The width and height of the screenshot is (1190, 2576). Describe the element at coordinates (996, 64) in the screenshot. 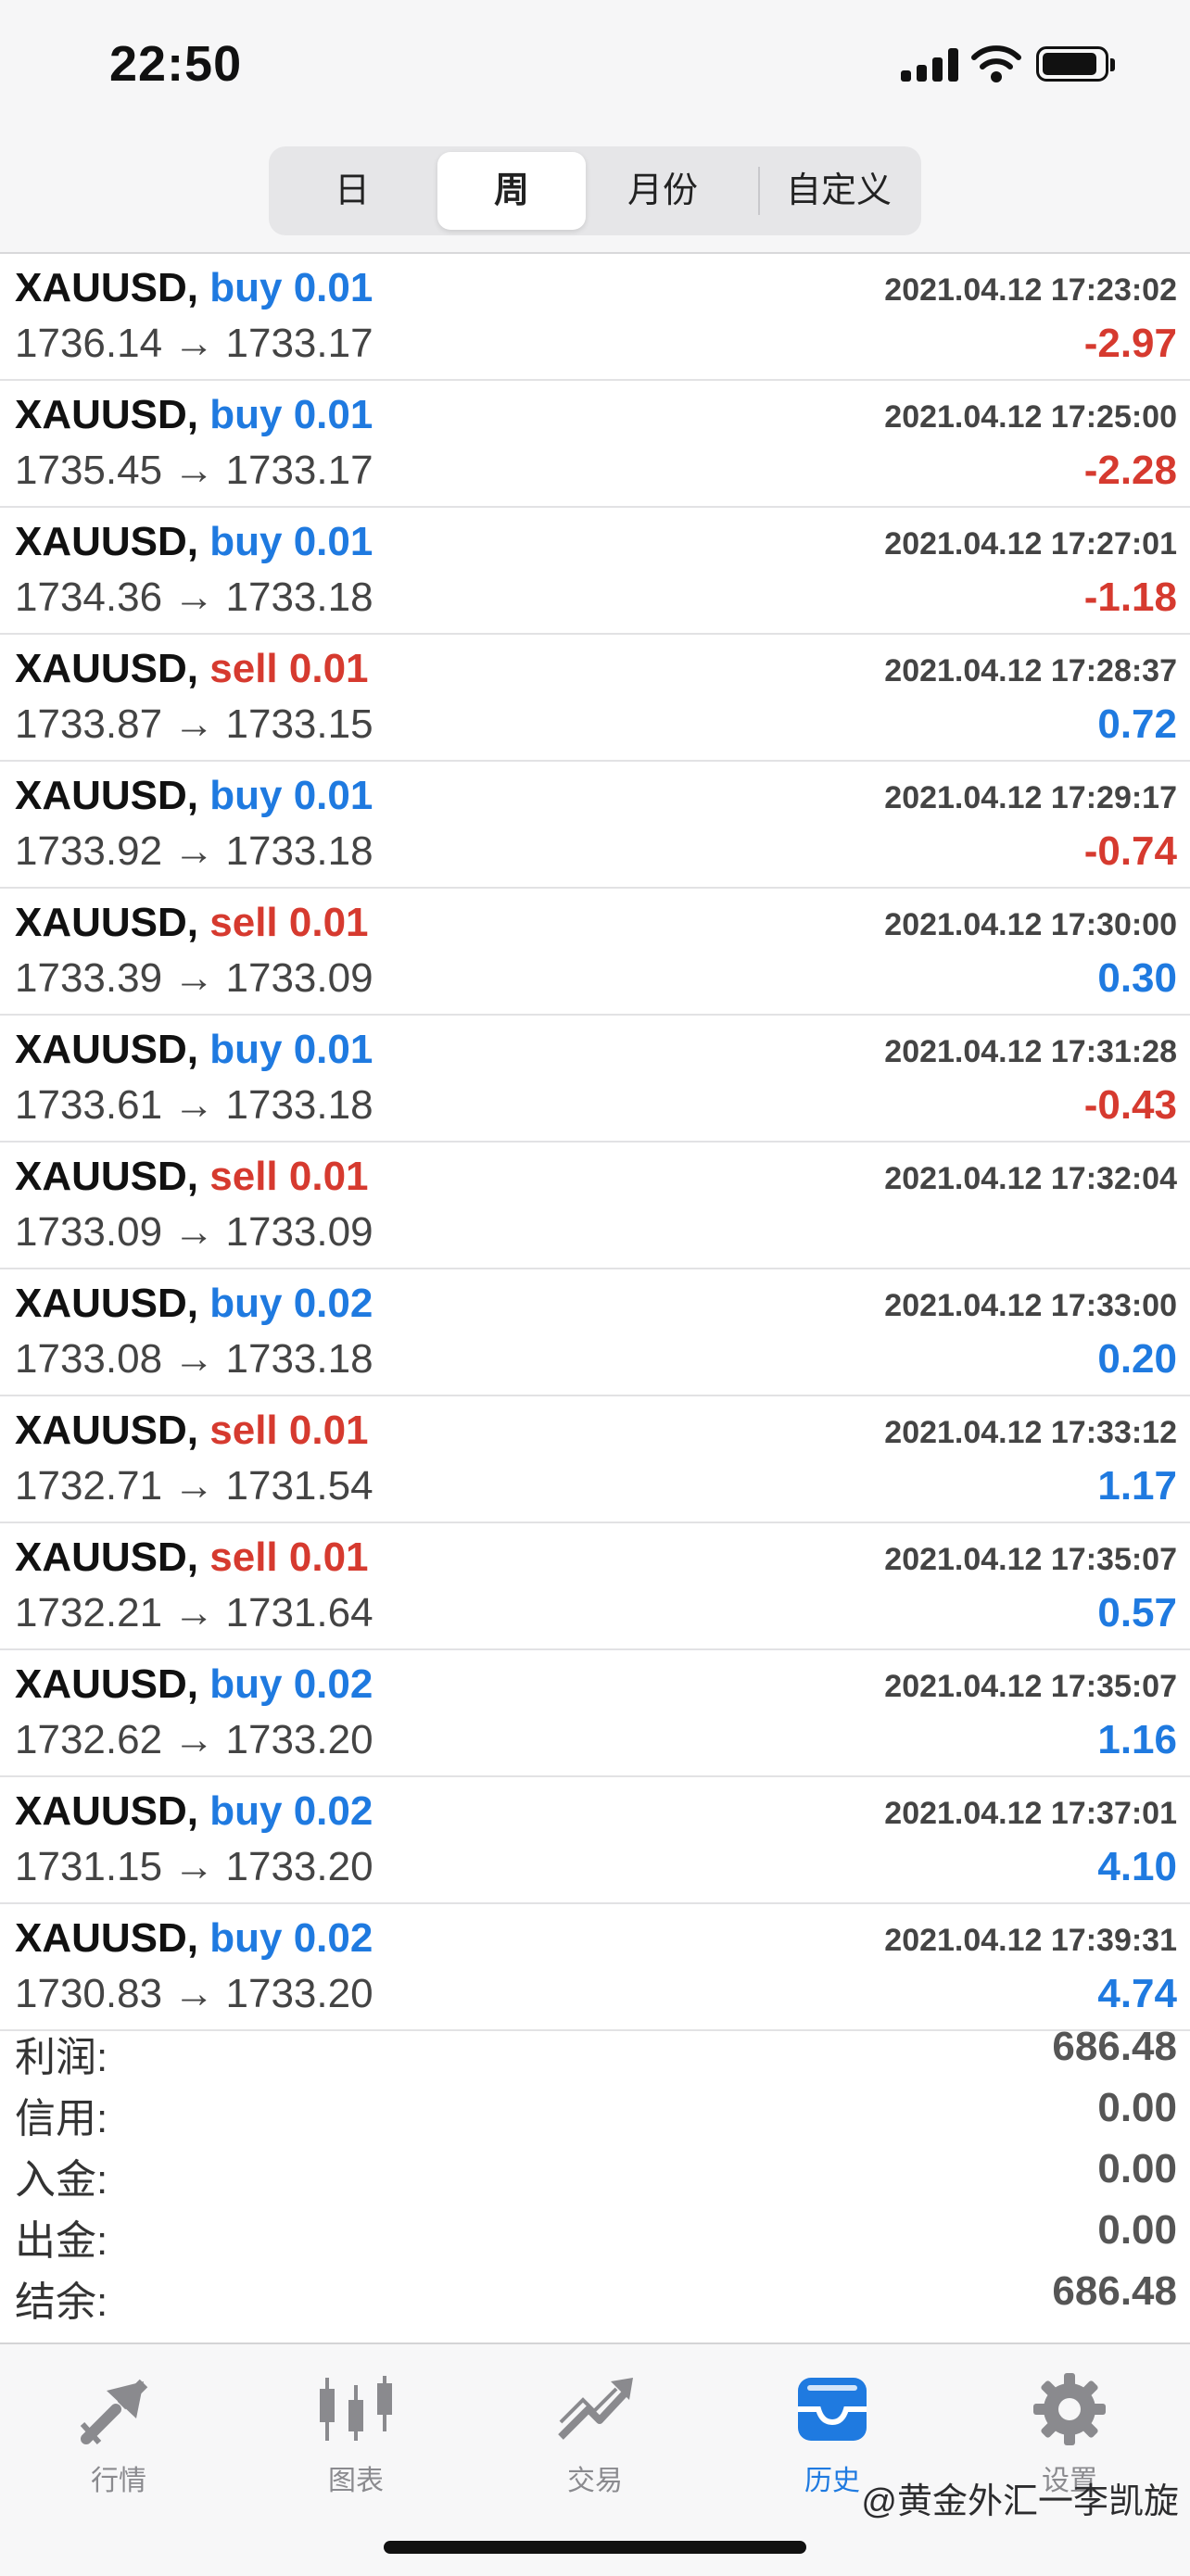

I see `wifi-icon` at that location.